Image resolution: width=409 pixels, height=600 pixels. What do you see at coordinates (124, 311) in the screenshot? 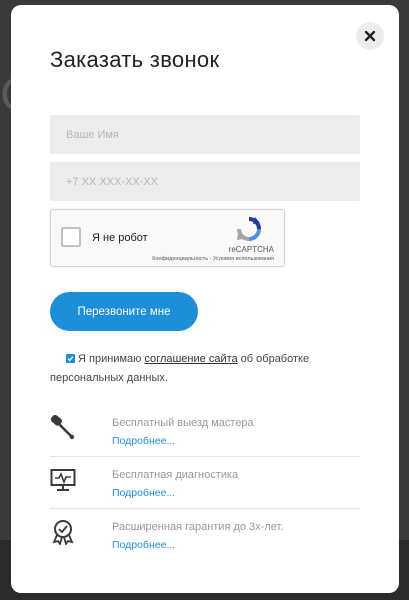
I see `callback-submit-button: Перезвоните мне` at bounding box center [124, 311].